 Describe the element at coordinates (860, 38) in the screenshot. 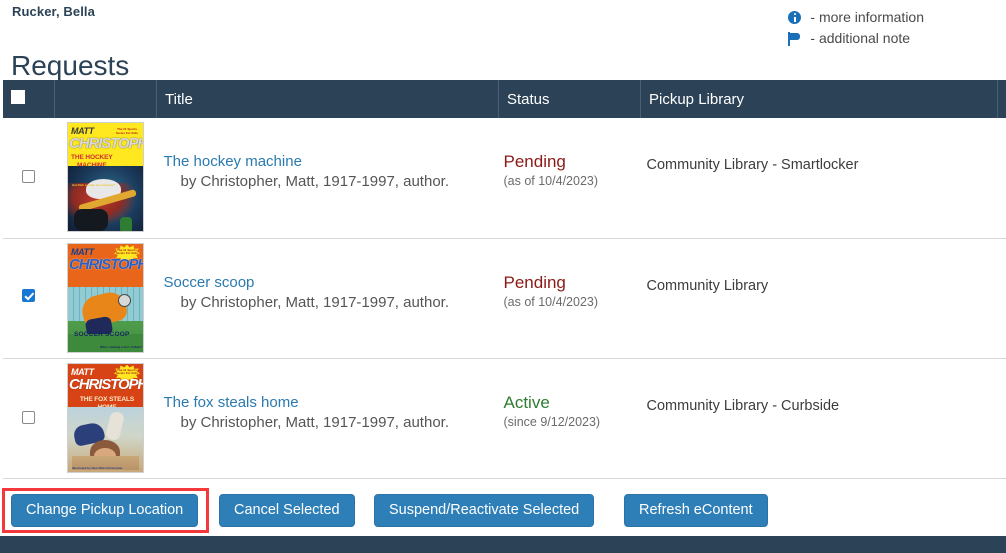

I see `legend-label-additional-note: - additional note` at that location.